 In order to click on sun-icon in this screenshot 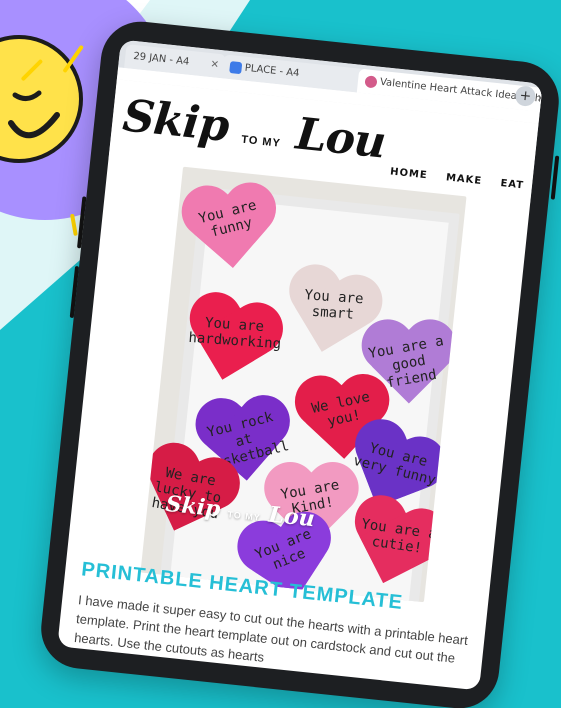, I will do `click(41, 99)`.